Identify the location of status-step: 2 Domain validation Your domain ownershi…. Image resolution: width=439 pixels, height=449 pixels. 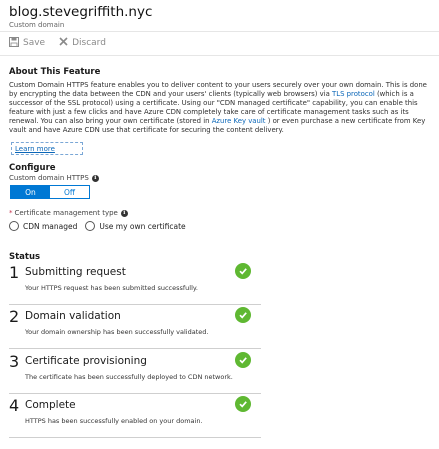
(137, 329).